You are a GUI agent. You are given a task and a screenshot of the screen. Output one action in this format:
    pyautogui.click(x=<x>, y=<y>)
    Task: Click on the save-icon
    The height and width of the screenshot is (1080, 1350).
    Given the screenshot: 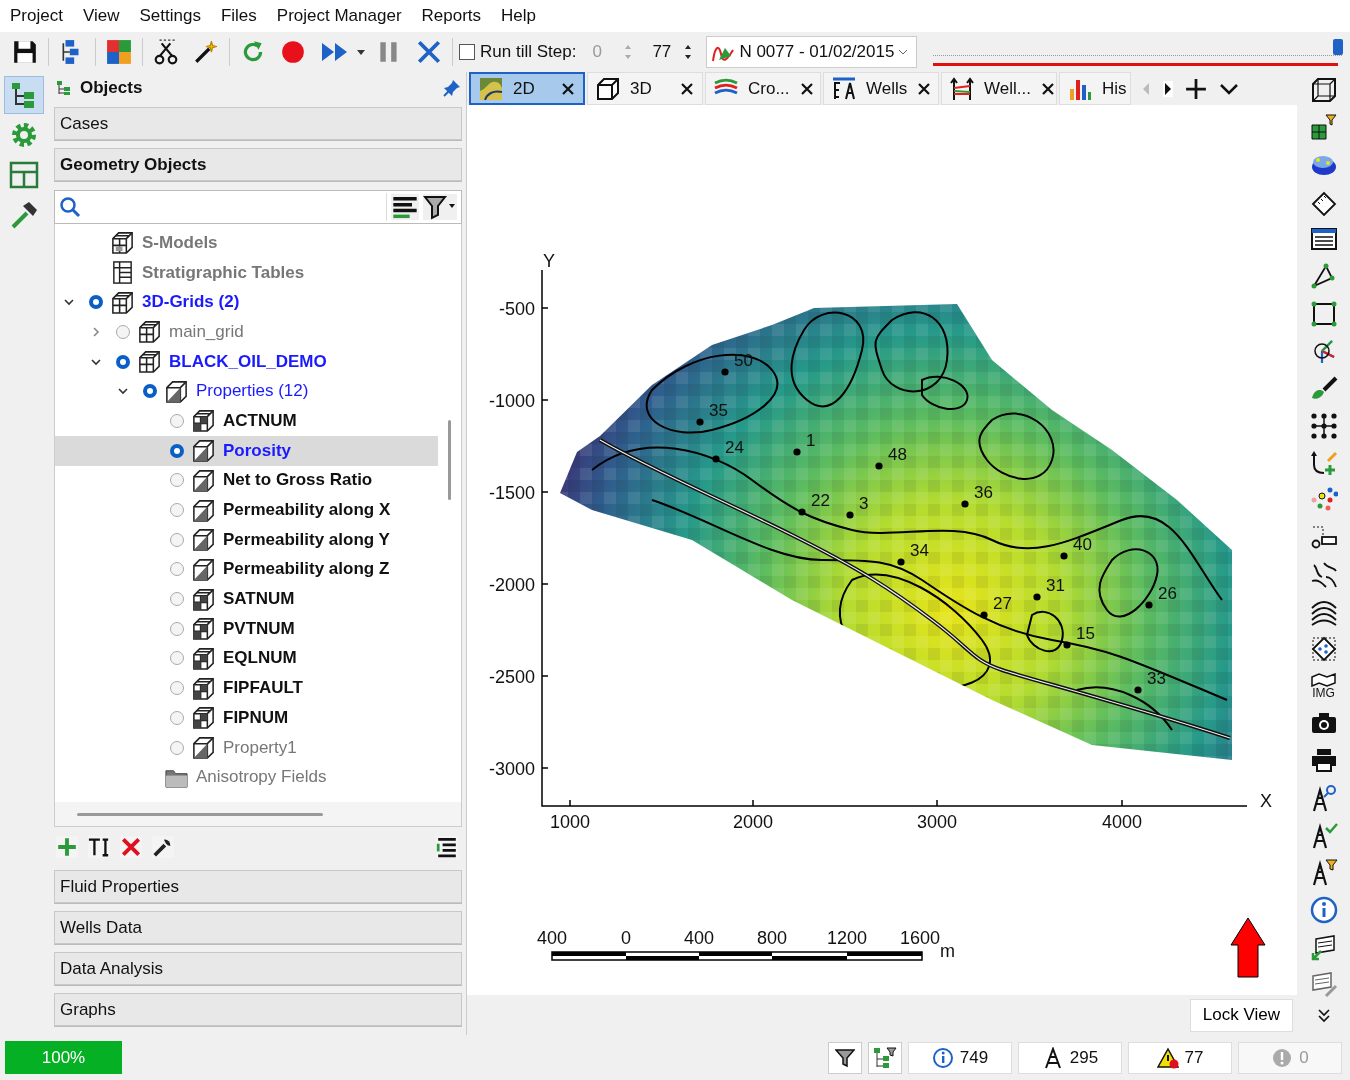 What is the action you would take?
    pyautogui.click(x=25, y=52)
    